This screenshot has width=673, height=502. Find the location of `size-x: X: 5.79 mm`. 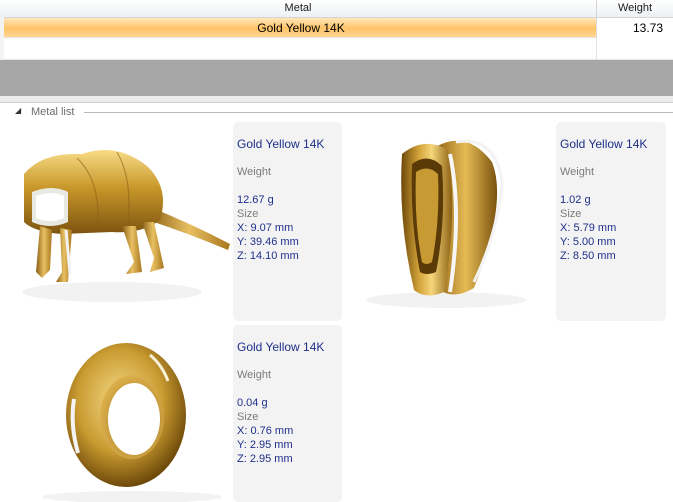

size-x: X: 5.79 mm is located at coordinates (588, 228).